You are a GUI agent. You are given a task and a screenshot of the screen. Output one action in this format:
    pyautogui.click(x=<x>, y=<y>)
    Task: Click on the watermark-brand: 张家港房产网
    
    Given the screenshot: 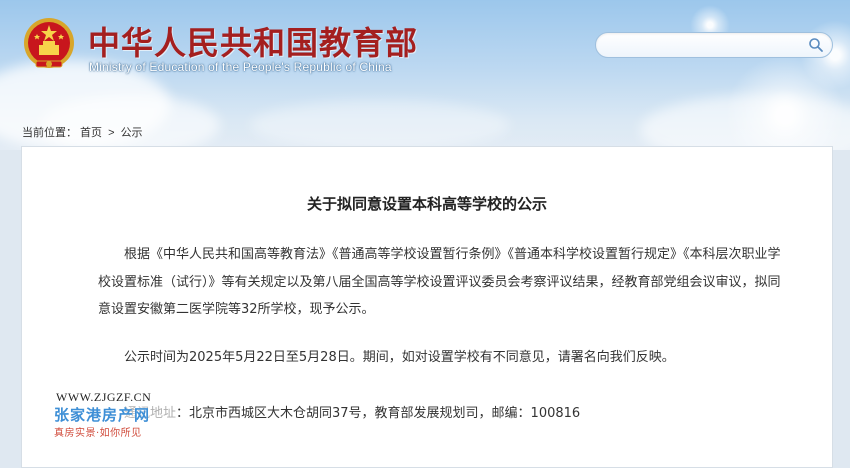 What is the action you would take?
    pyautogui.click(x=102, y=415)
    